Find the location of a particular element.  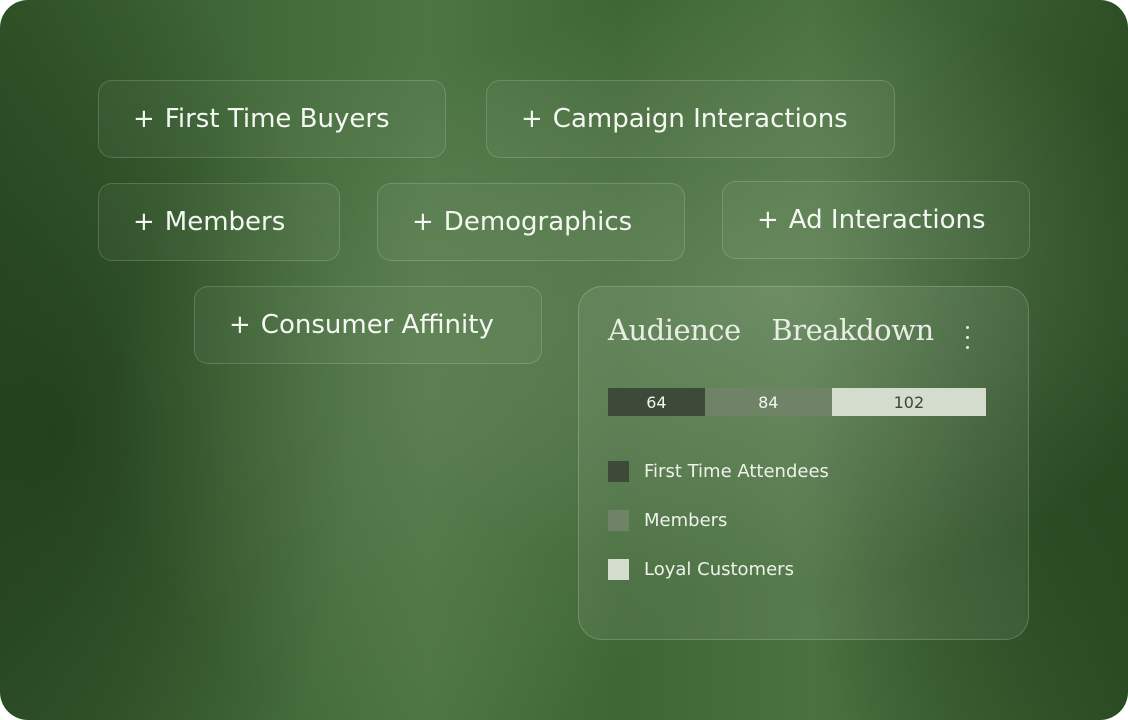

chip-label: Demographics is located at coordinates (538, 222).